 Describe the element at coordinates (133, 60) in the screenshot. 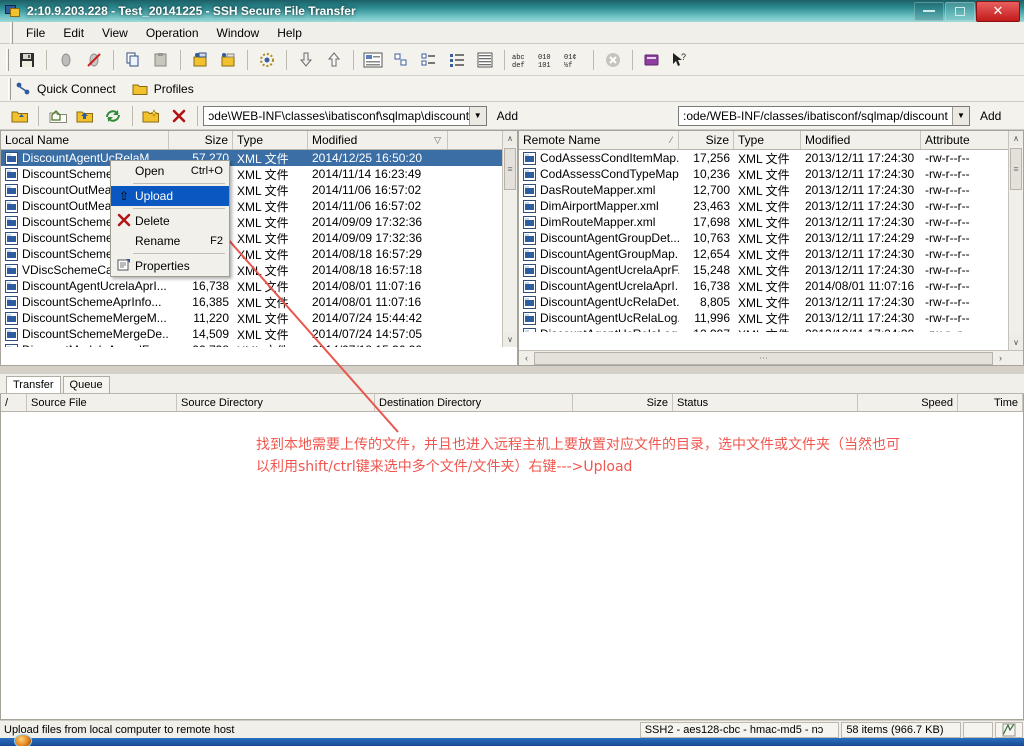

I see `copy-icon` at that location.